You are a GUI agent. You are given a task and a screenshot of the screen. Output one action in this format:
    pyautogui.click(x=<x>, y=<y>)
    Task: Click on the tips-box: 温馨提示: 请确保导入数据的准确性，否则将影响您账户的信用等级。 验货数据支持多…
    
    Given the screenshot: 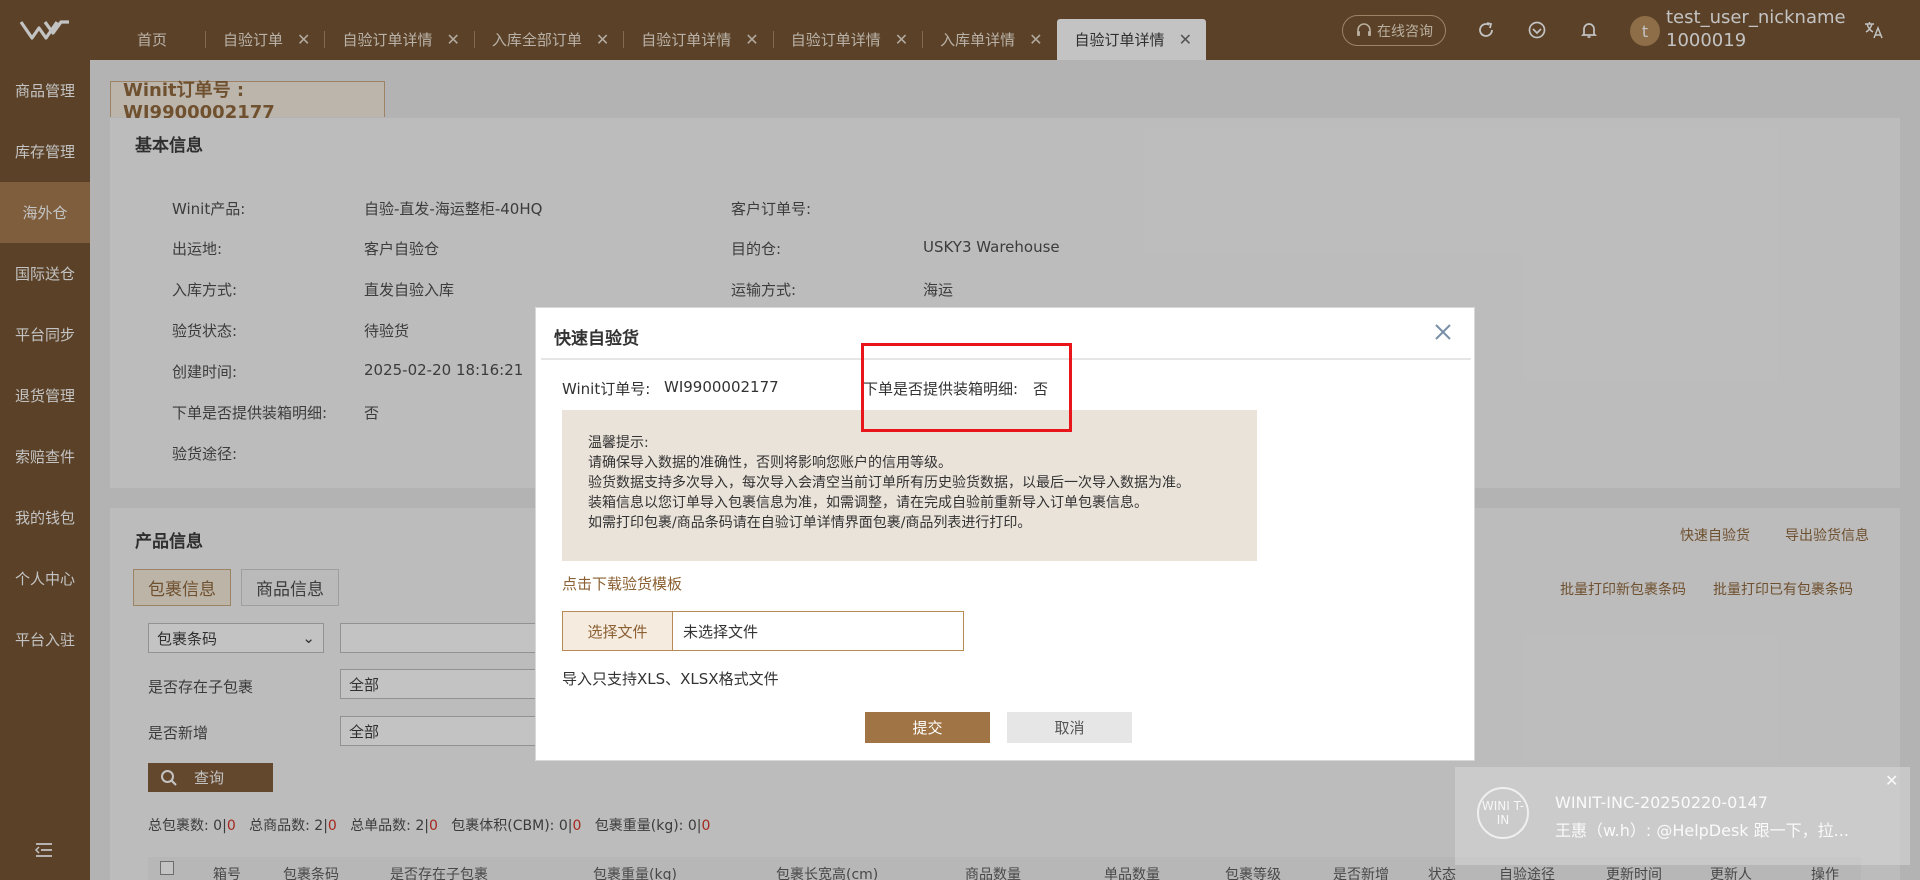 What is the action you would take?
    pyautogui.click(x=909, y=485)
    